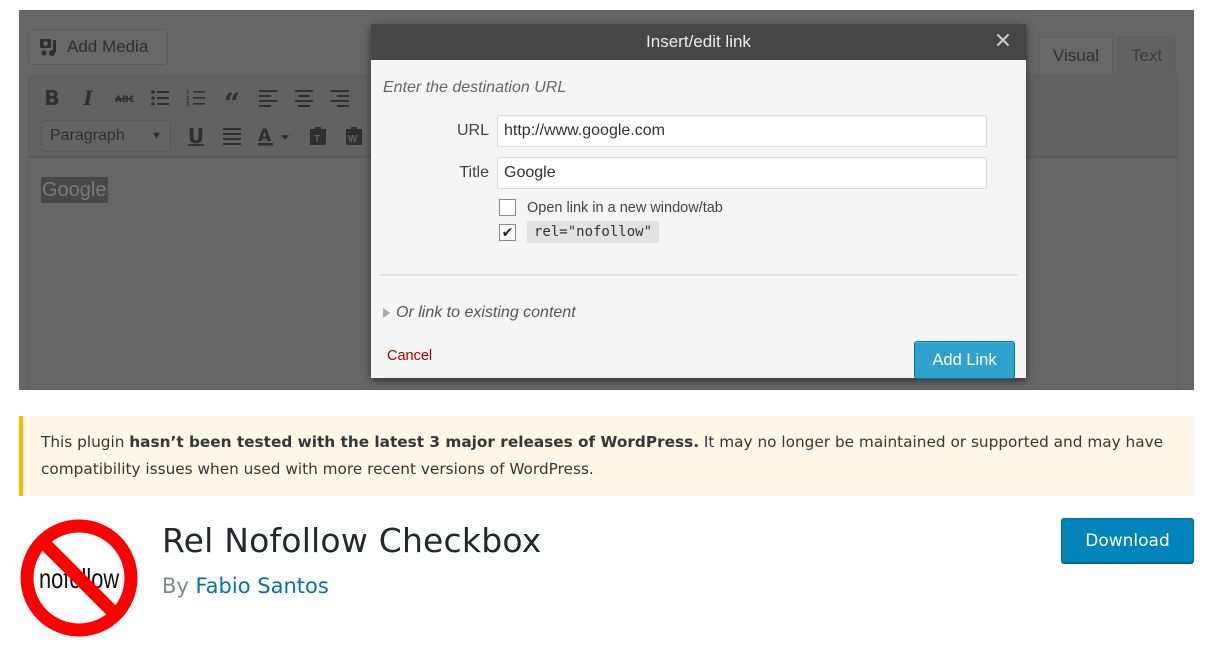  Describe the element at coordinates (108, 46) in the screenshot. I see `add-media-label: Add Media` at that location.